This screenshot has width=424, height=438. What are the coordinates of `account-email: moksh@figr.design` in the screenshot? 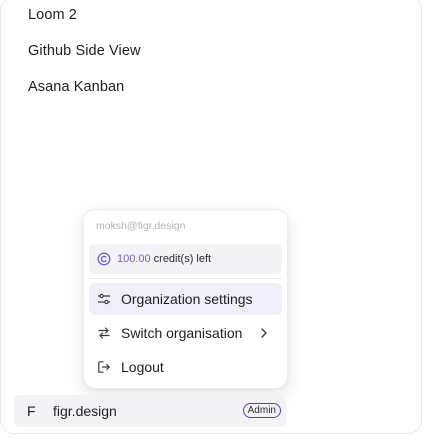 It's located at (141, 226).